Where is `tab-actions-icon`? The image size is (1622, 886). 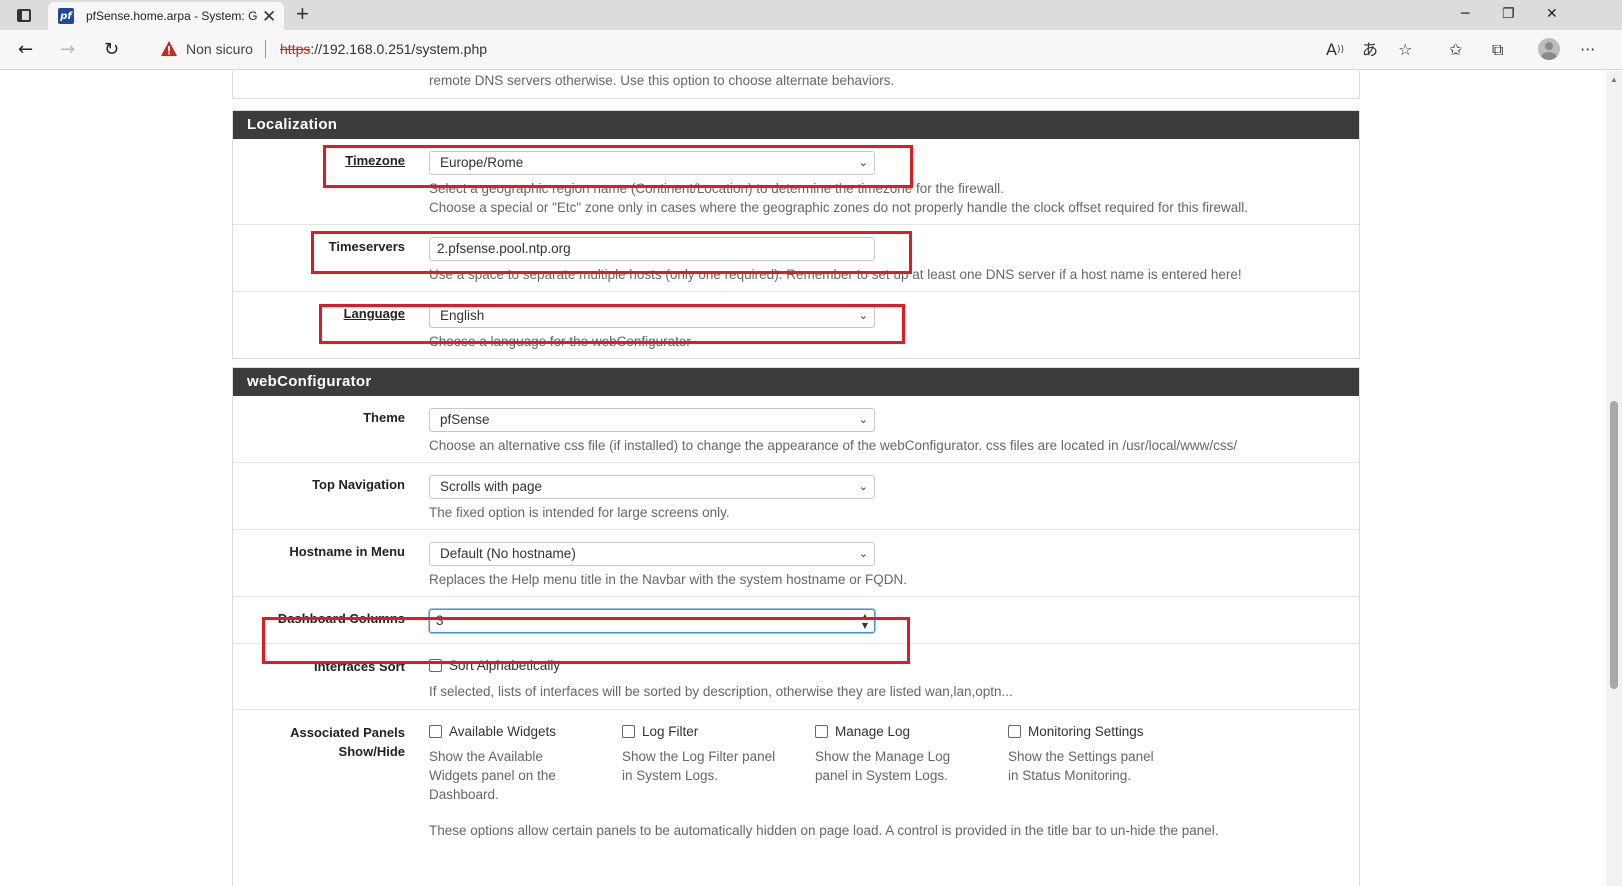 tab-actions-icon is located at coordinates (24, 15).